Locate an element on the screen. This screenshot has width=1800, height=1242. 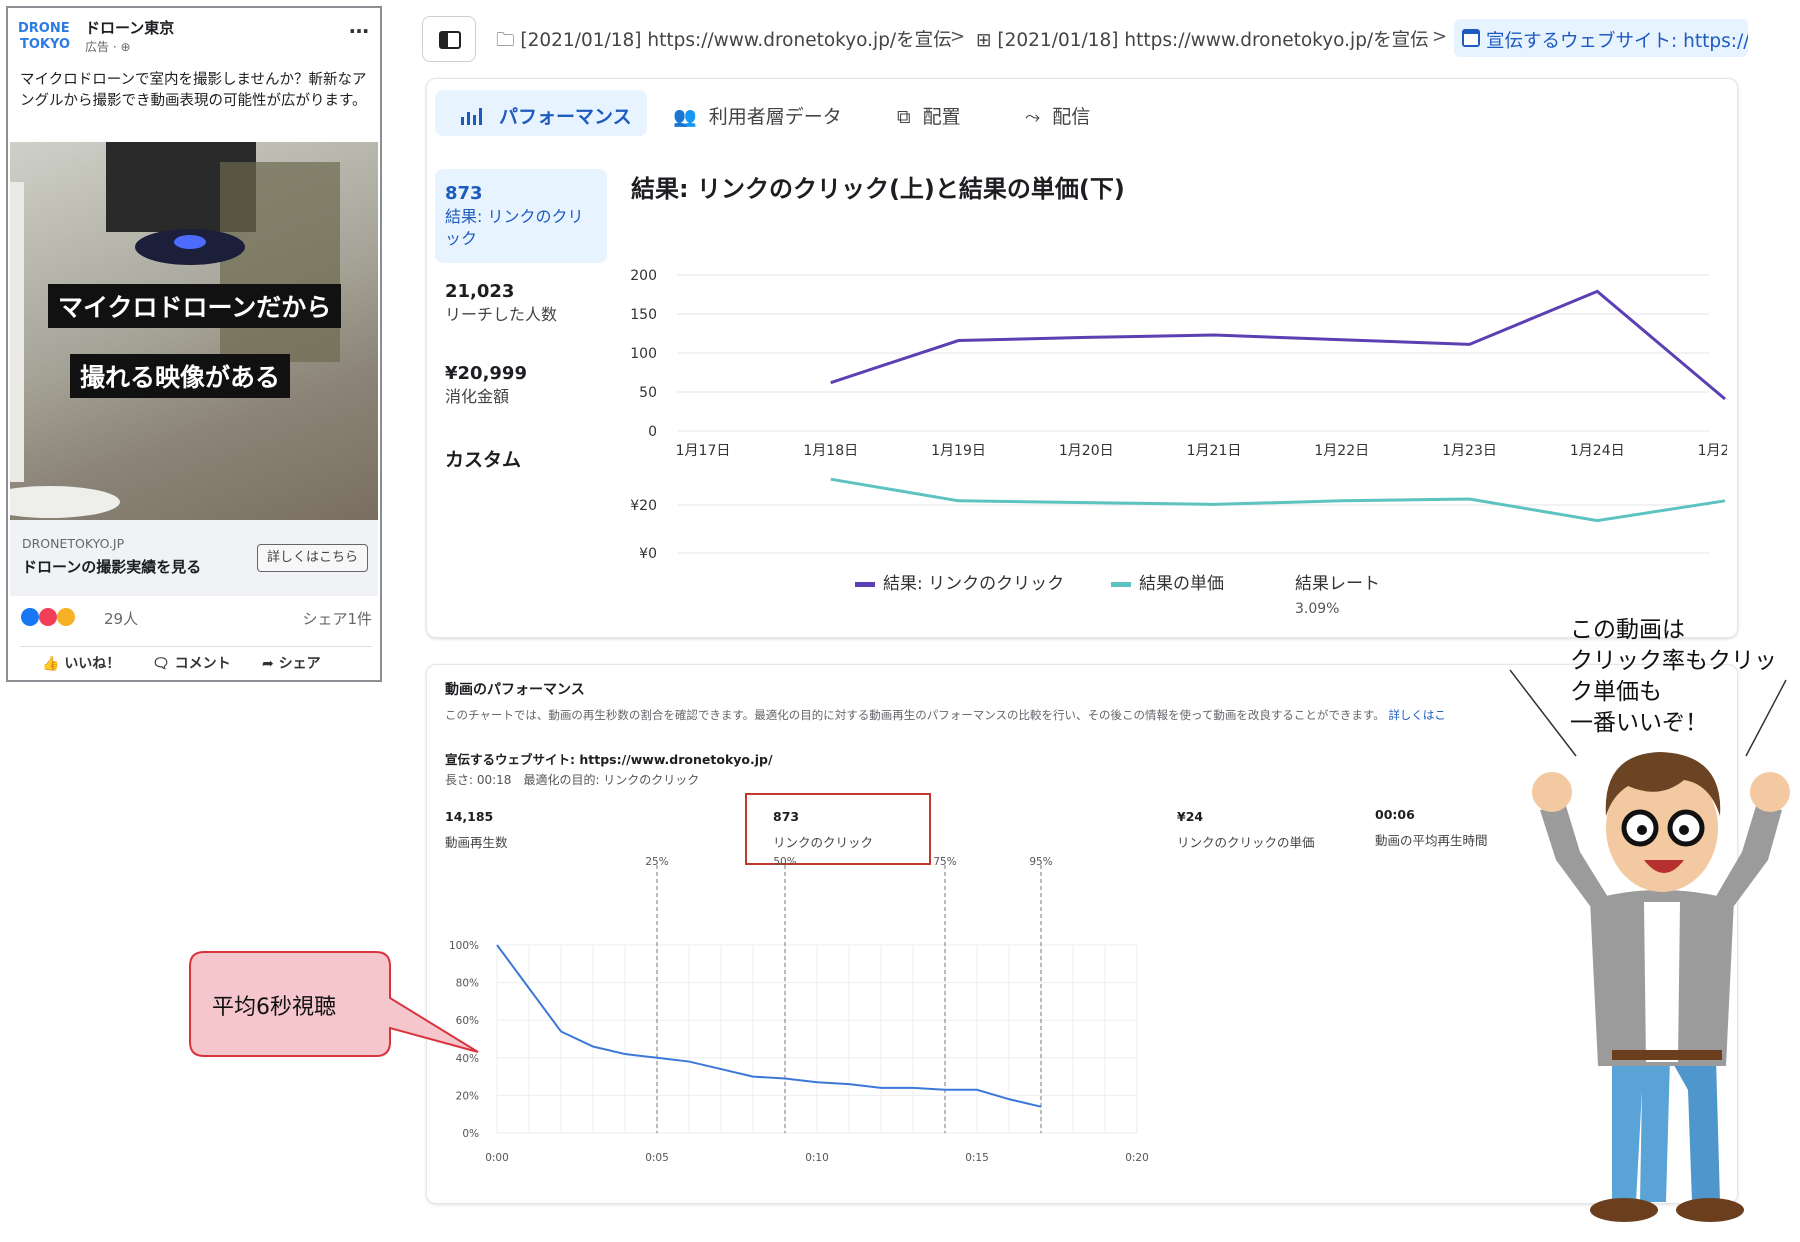
video-stat-cpc: ¥24 リンクのクリックの単価 is located at coordinates (1246, 830).